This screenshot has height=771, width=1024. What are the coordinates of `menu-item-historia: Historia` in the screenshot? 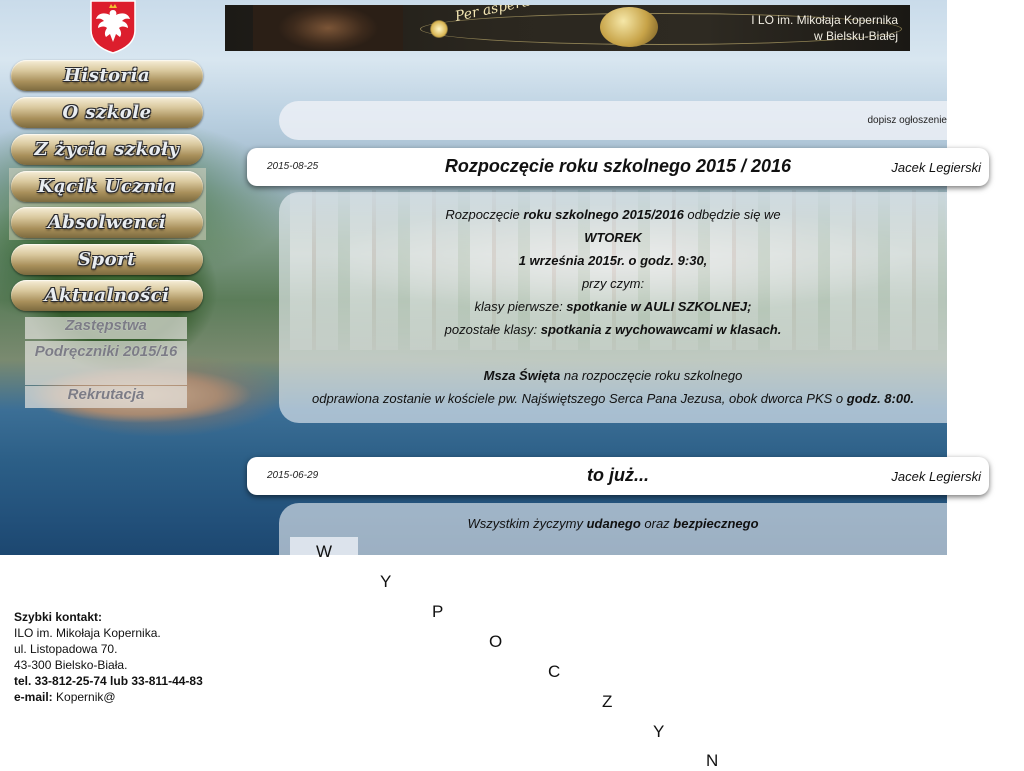 It's located at (107, 75).